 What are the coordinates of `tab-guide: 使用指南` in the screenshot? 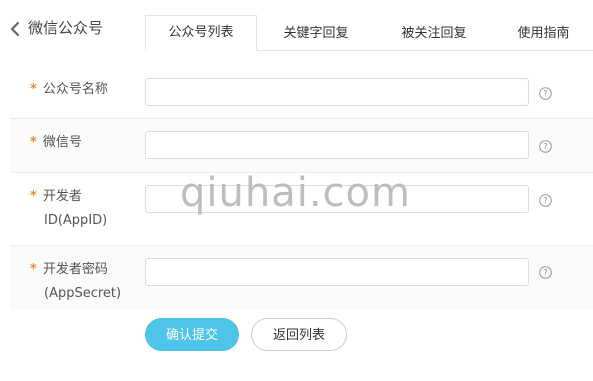 It's located at (543, 33).